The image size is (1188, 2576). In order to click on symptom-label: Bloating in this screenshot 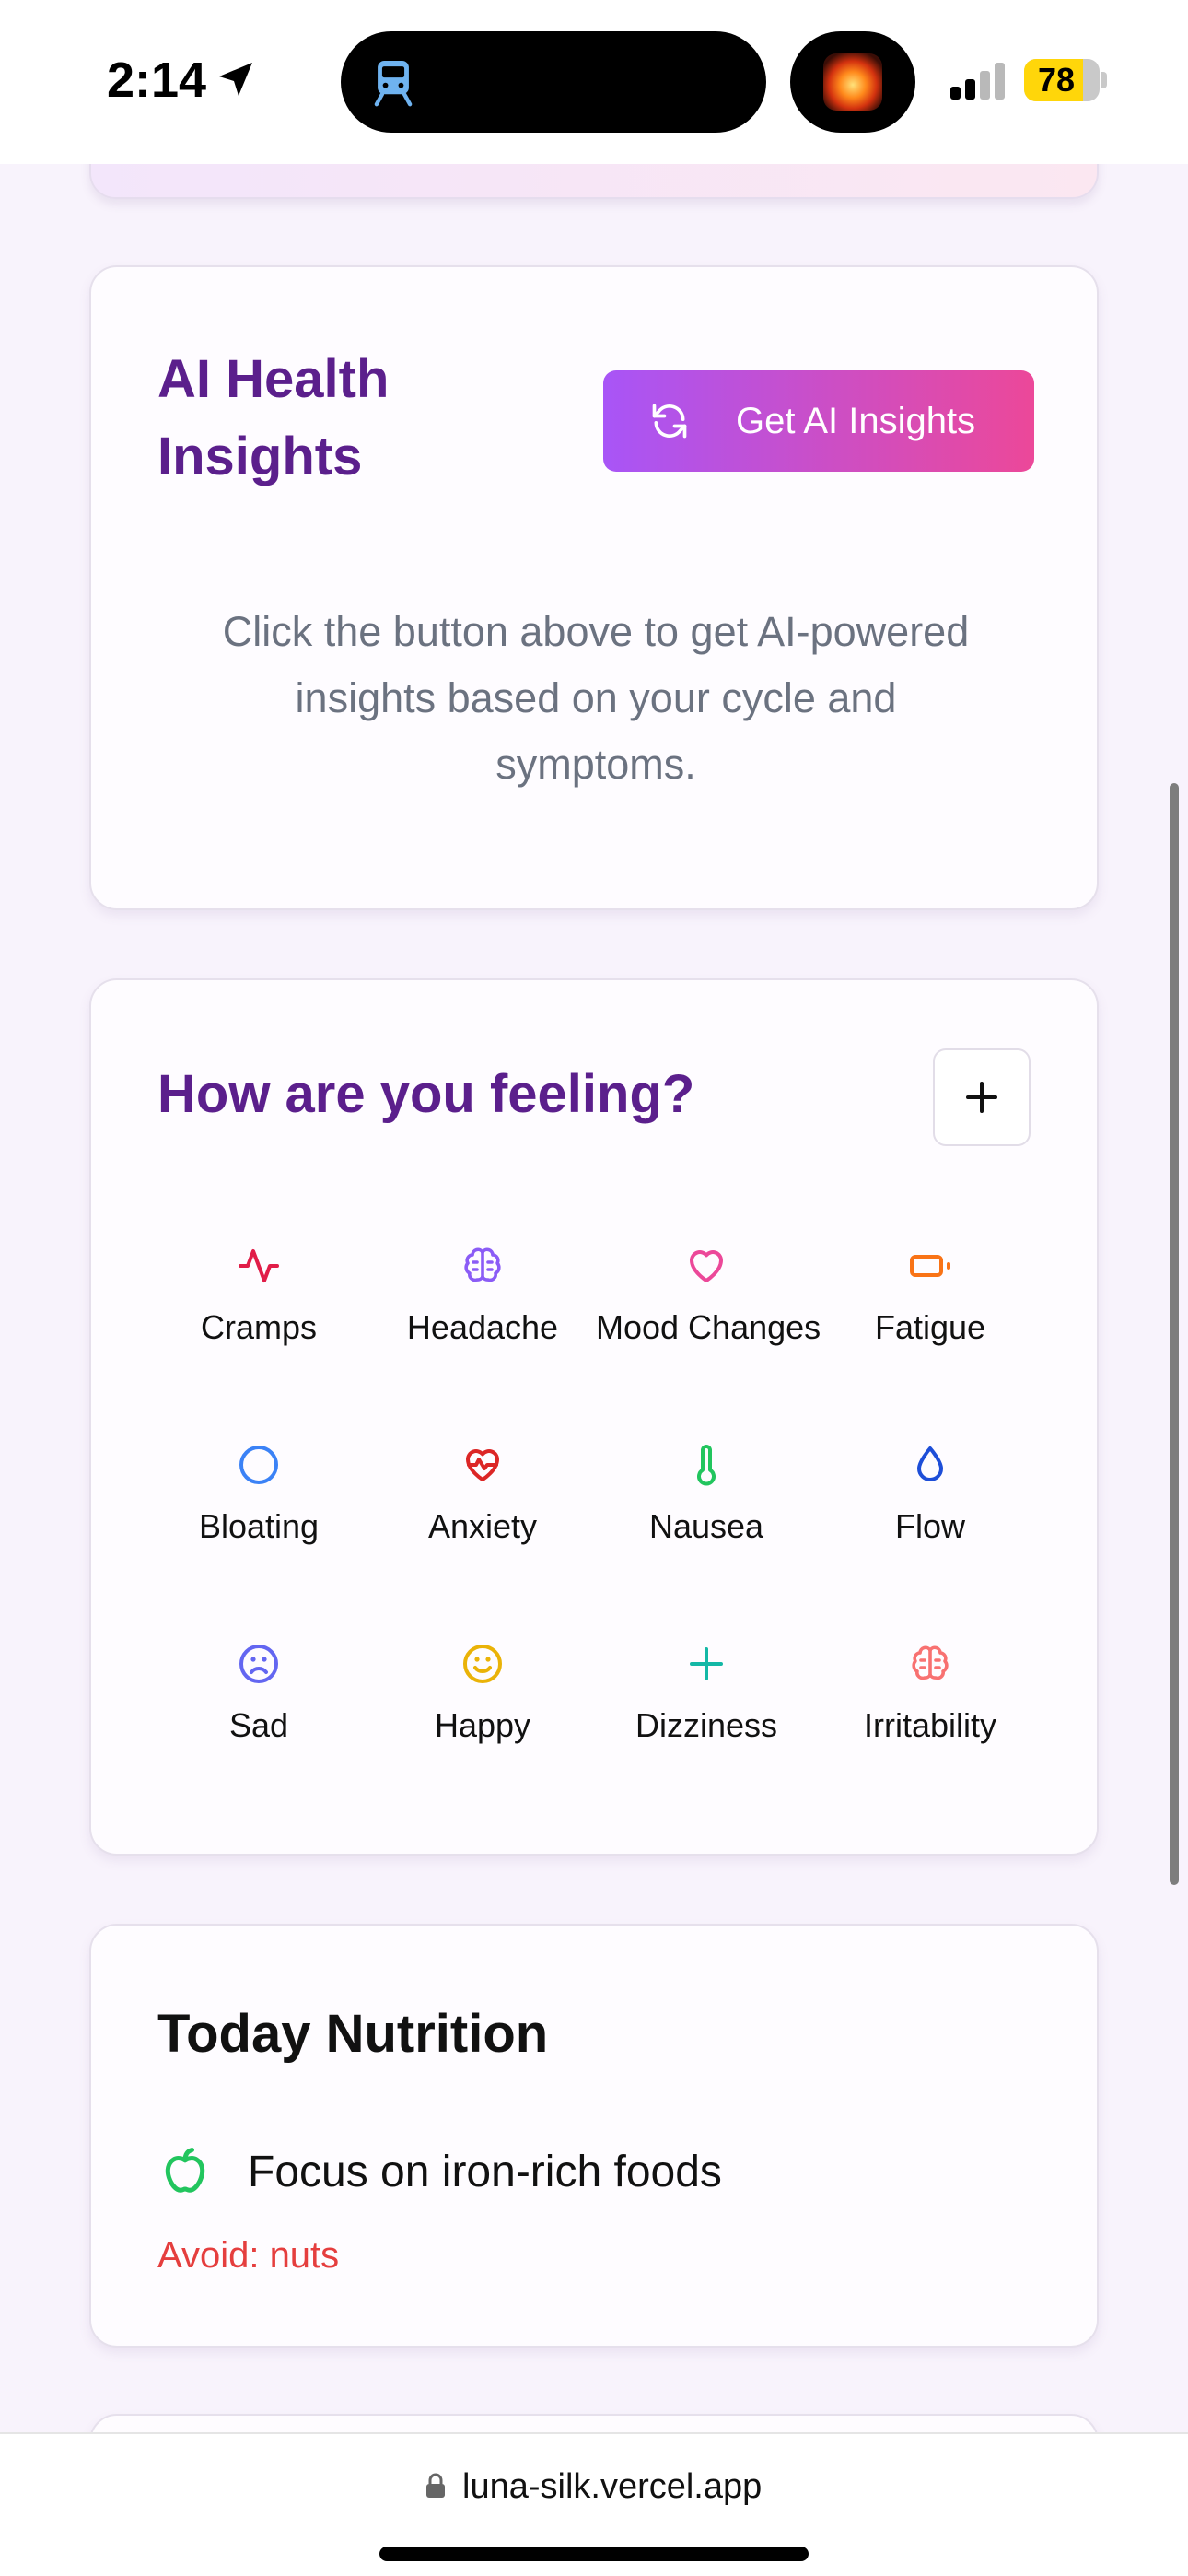, I will do `click(259, 1526)`.